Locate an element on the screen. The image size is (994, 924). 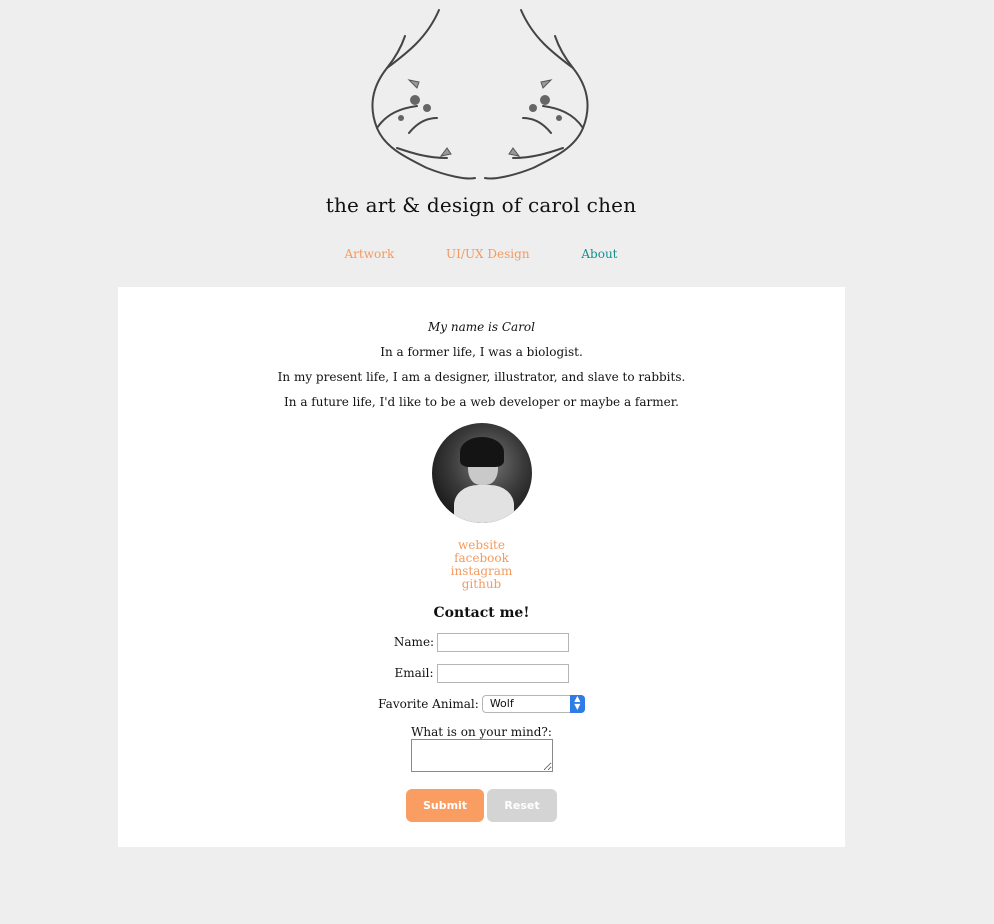
name-label: Name: is located at coordinates (414, 642).